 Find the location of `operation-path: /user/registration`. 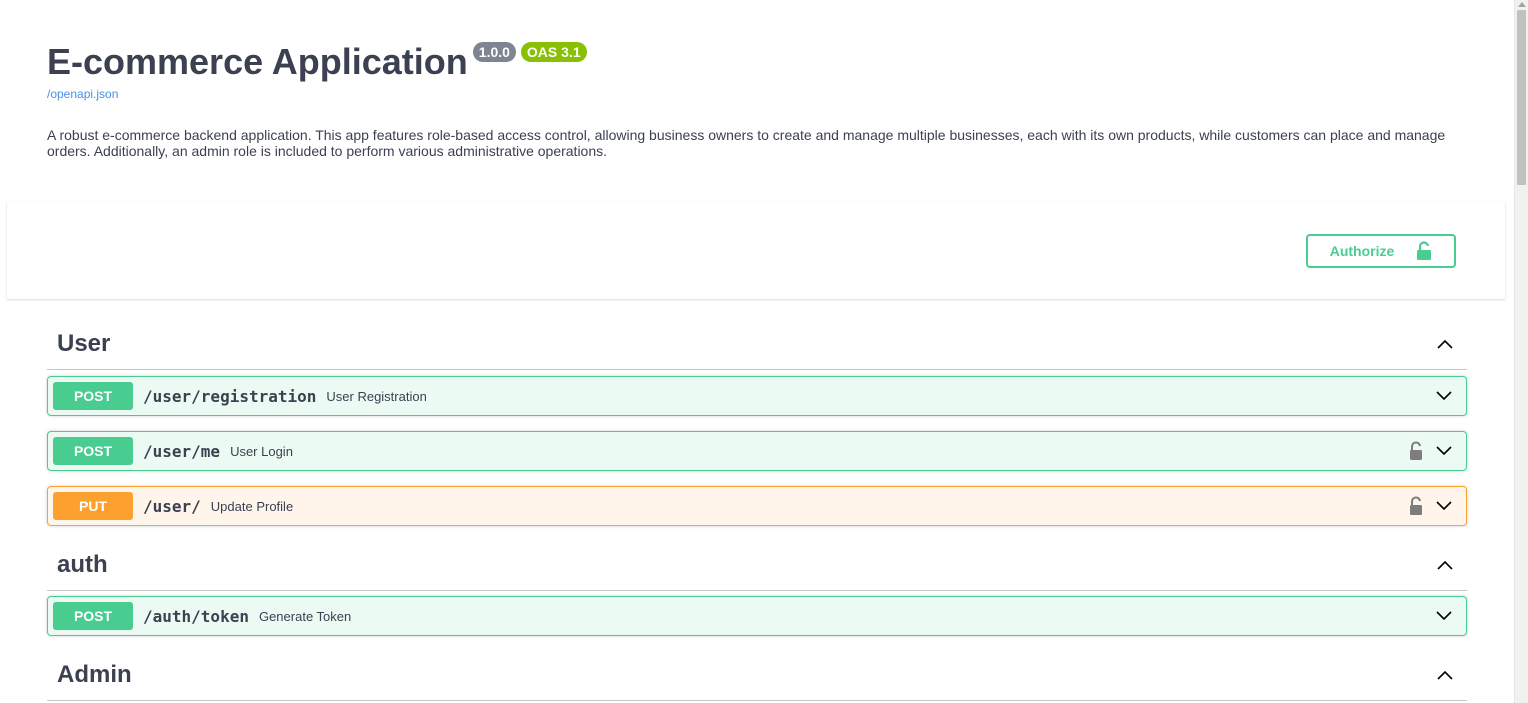

operation-path: /user/registration is located at coordinates (230, 396).